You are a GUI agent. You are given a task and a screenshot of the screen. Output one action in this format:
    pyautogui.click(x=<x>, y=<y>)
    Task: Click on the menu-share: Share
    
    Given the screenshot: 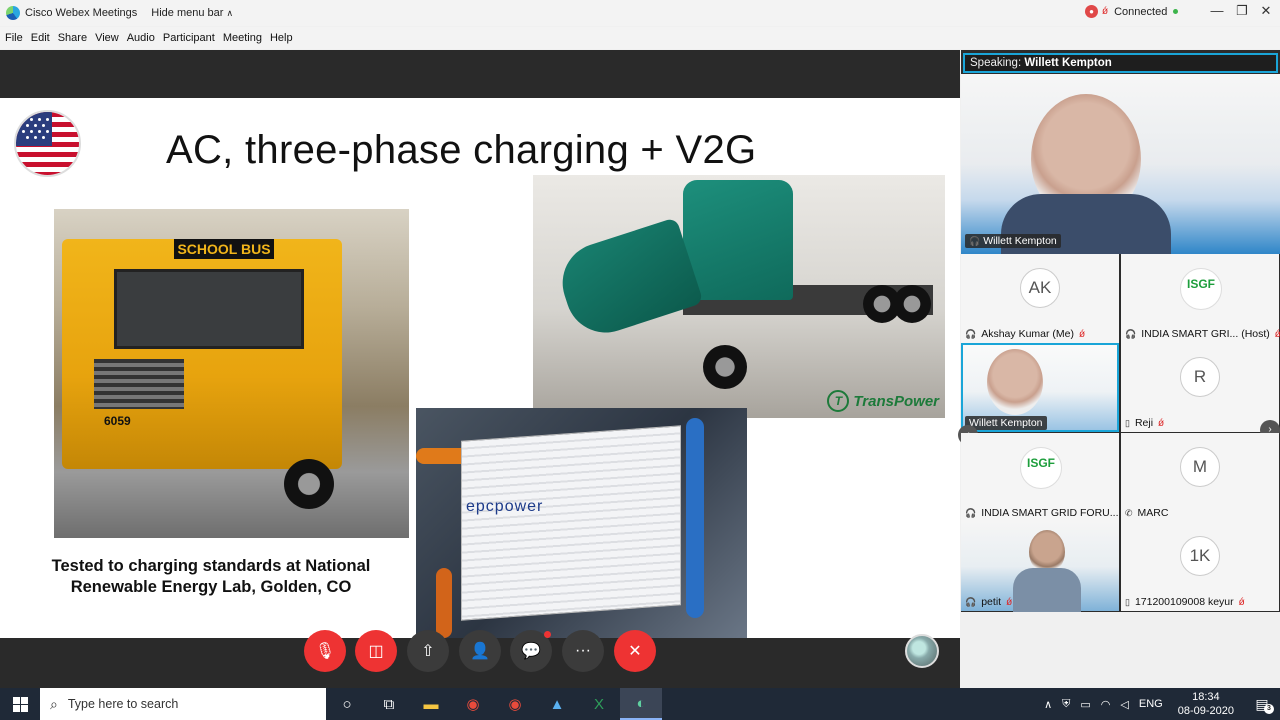 What is the action you would take?
    pyautogui.click(x=72, y=38)
    